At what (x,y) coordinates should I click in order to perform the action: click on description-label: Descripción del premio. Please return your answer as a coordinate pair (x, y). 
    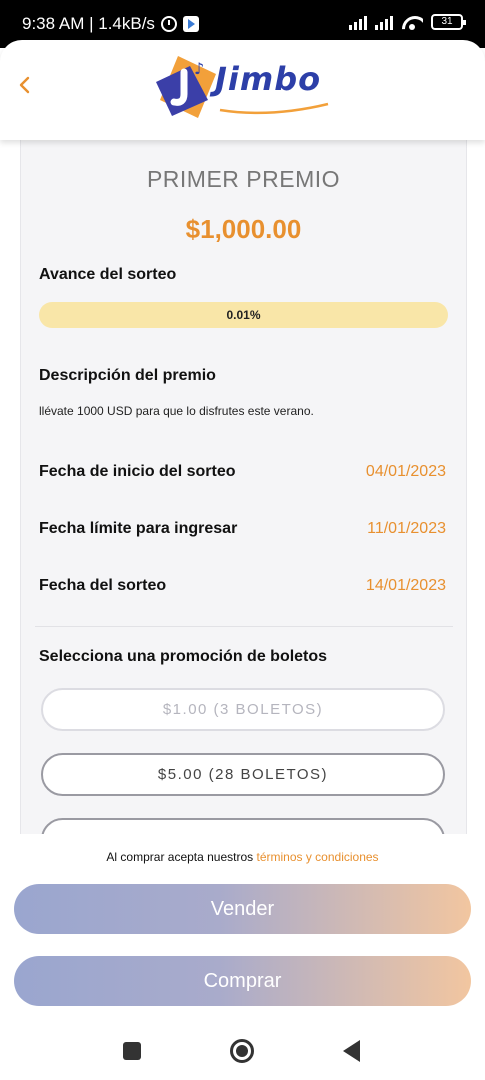
    Looking at the image, I should click on (127, 375).